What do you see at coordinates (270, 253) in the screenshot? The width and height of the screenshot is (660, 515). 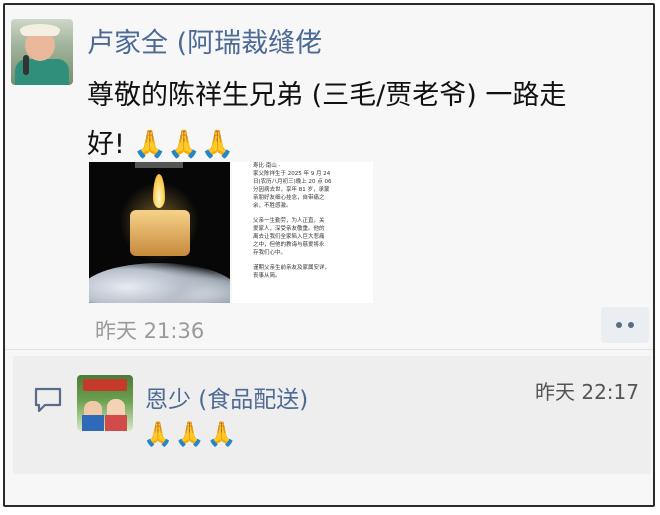 I see `doc-line: 存我们心中。` at bounding box center [270, 253].